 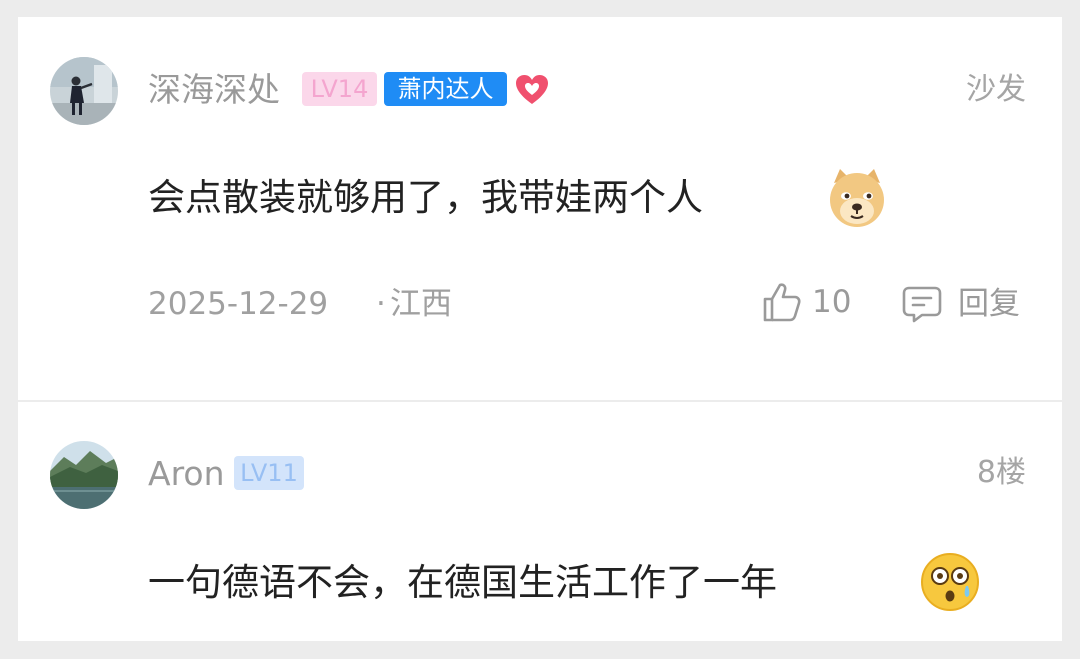 What do you see at coordinates (857, 200) in the screenshot?
I see `doge-emoji-icon` at bounding box center [857, 200].